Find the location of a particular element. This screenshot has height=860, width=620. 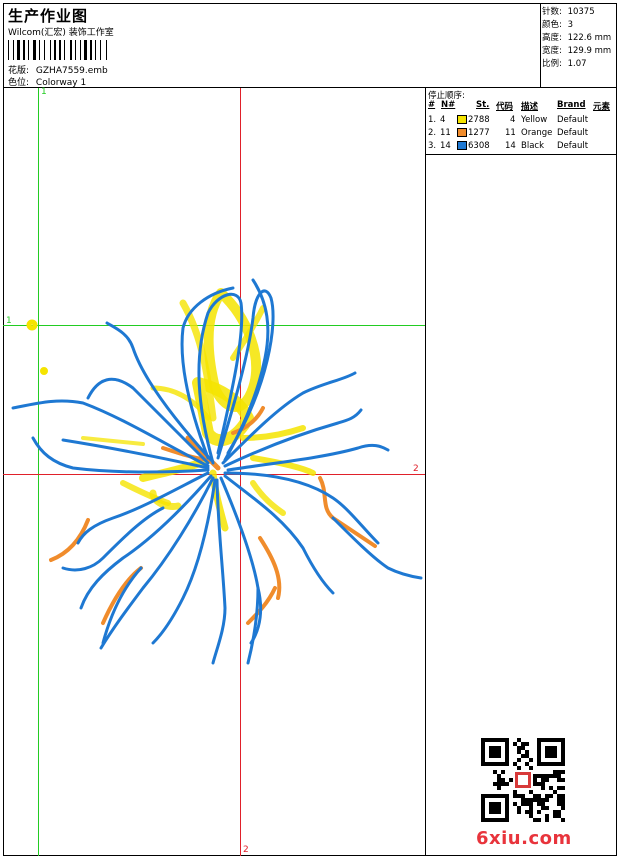

row-stitches: 2788 is located at coordinates (479, 120).